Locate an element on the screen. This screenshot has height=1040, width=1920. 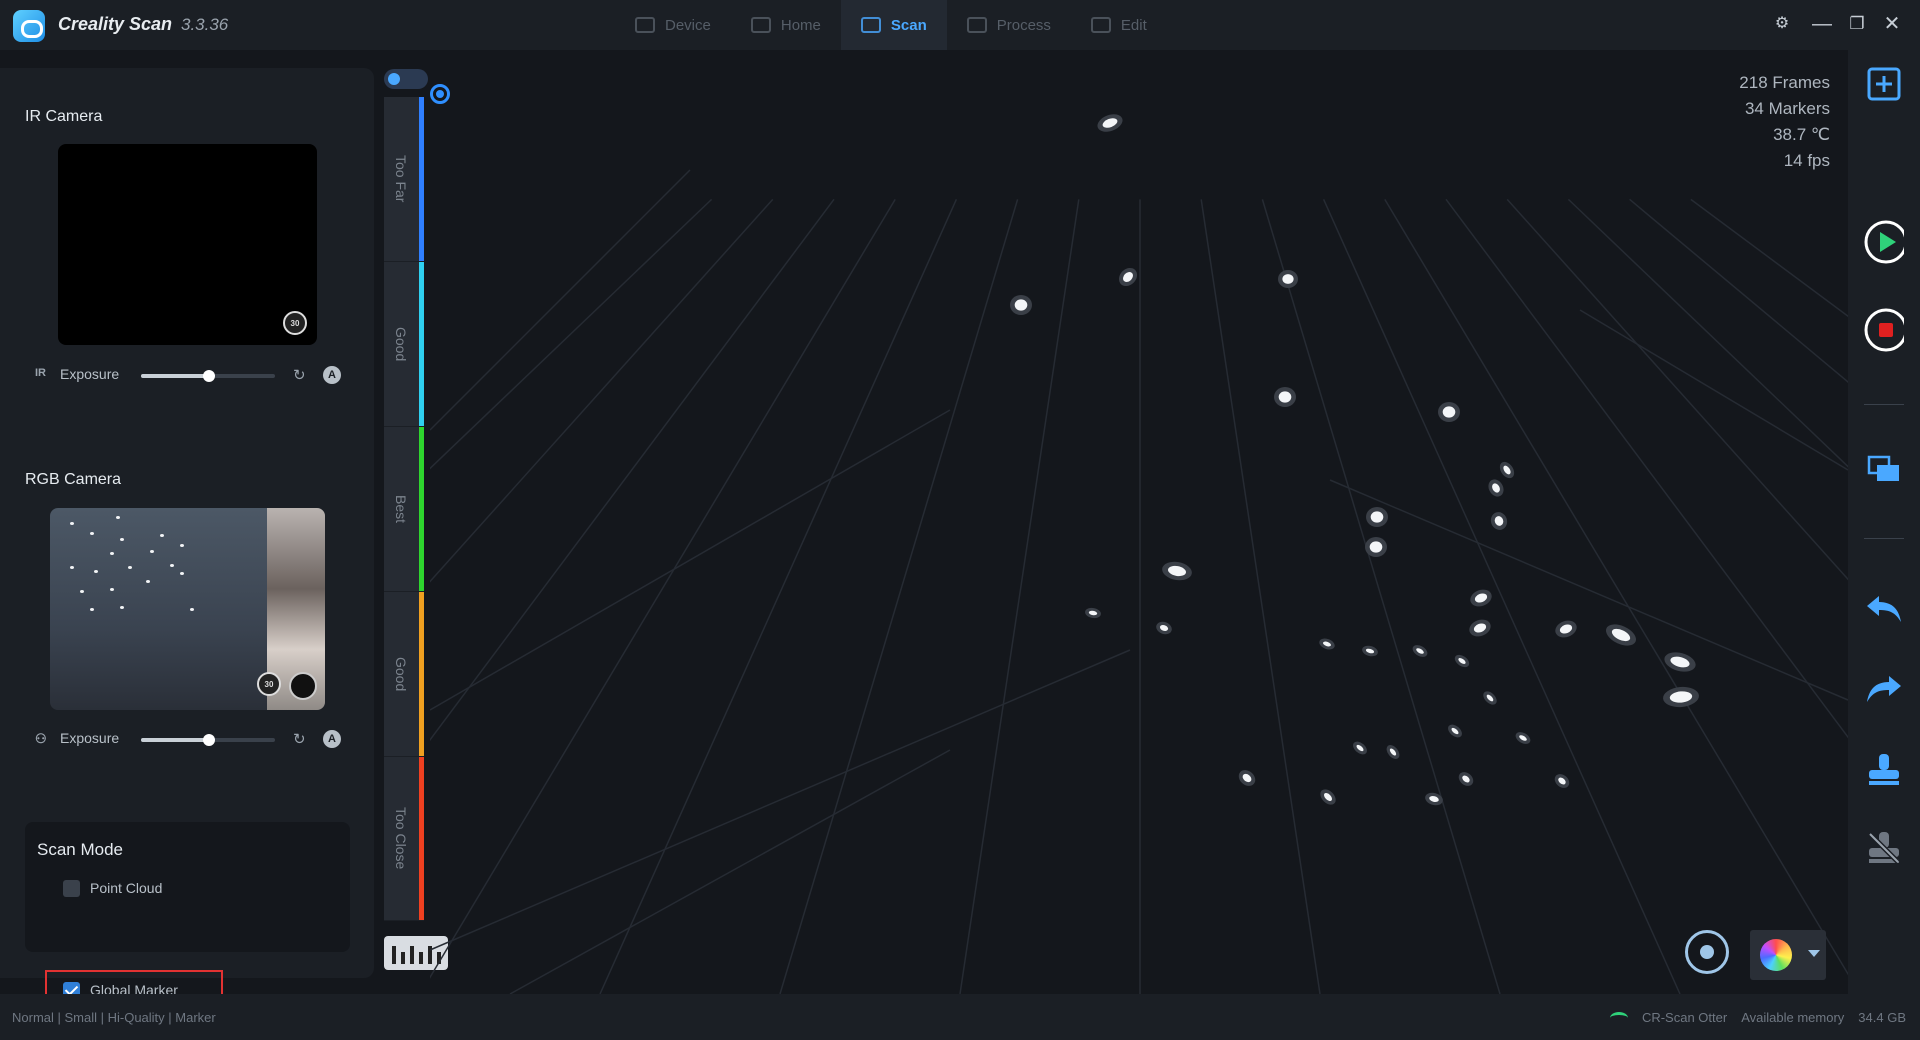
new-scan-button is located at coordinates (1884, 84).